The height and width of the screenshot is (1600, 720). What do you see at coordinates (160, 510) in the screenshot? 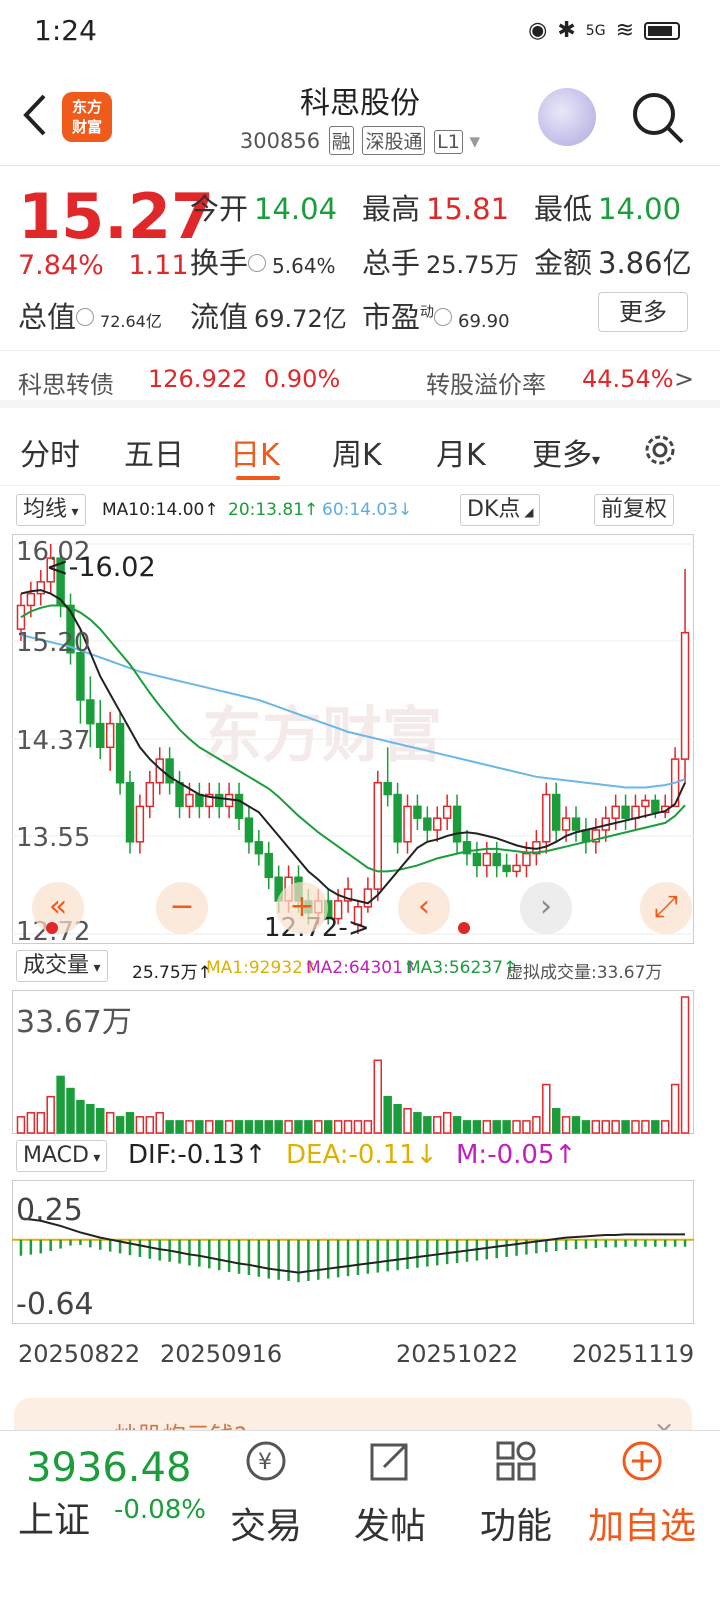
I see `ma10-value: MA10:14.00↑` at bounding box center [160, 510].